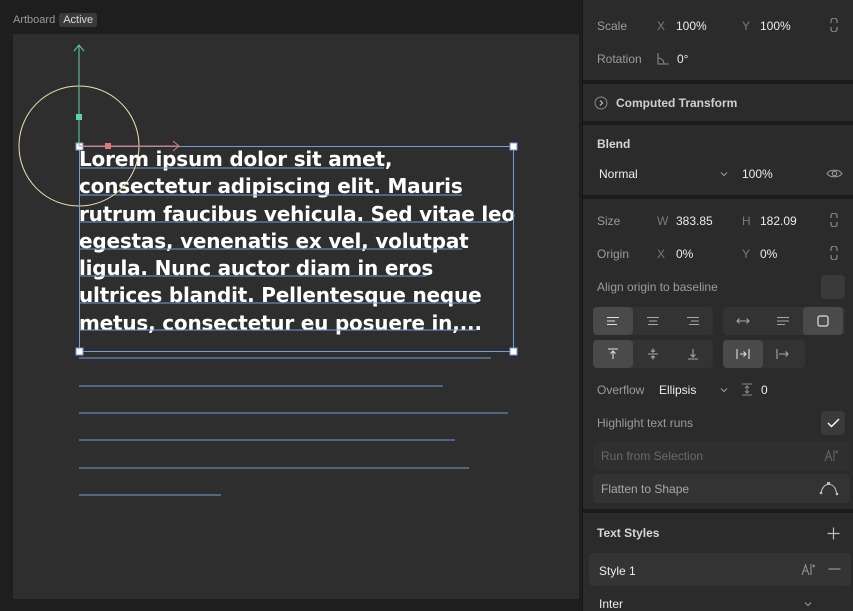  Describe the element at coordinates (657, 287) in the screenshot. I see `align-origin-label: Align origin to baseline` at that location.